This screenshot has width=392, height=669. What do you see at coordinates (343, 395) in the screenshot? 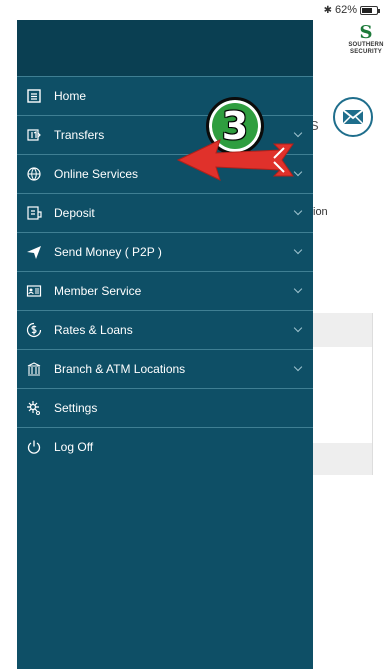
I see `background-card` at bounding box center [343, 395].